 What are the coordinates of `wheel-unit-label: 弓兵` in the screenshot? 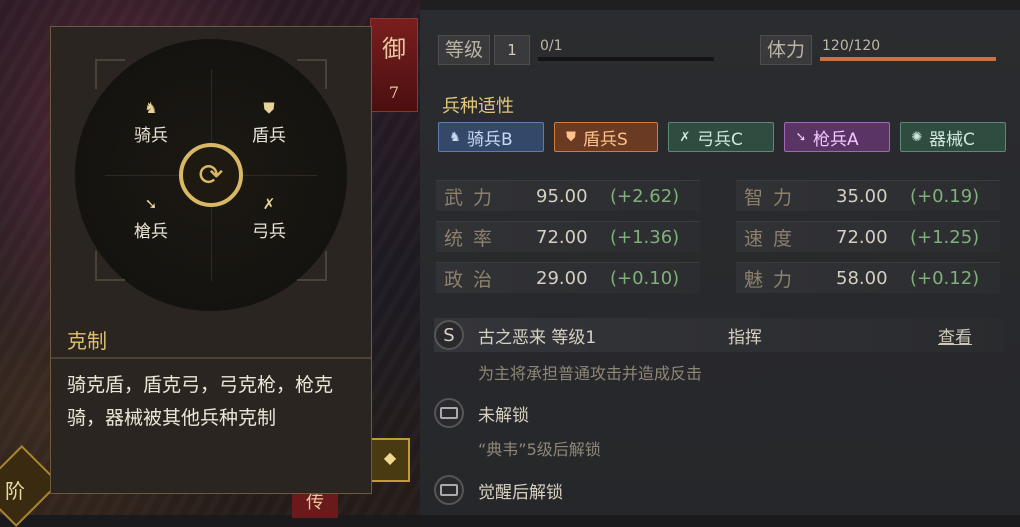 It's located at (269, 232).